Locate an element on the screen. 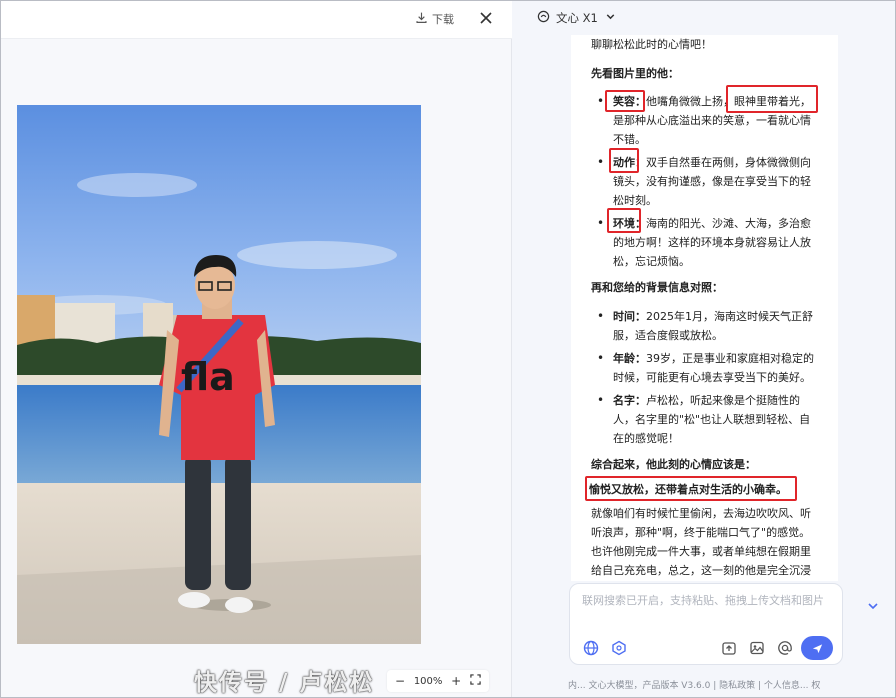 Image resolution: width=896 pixels, height=698 pixels. chevron-down-icon is located at coordinates (610, 18).